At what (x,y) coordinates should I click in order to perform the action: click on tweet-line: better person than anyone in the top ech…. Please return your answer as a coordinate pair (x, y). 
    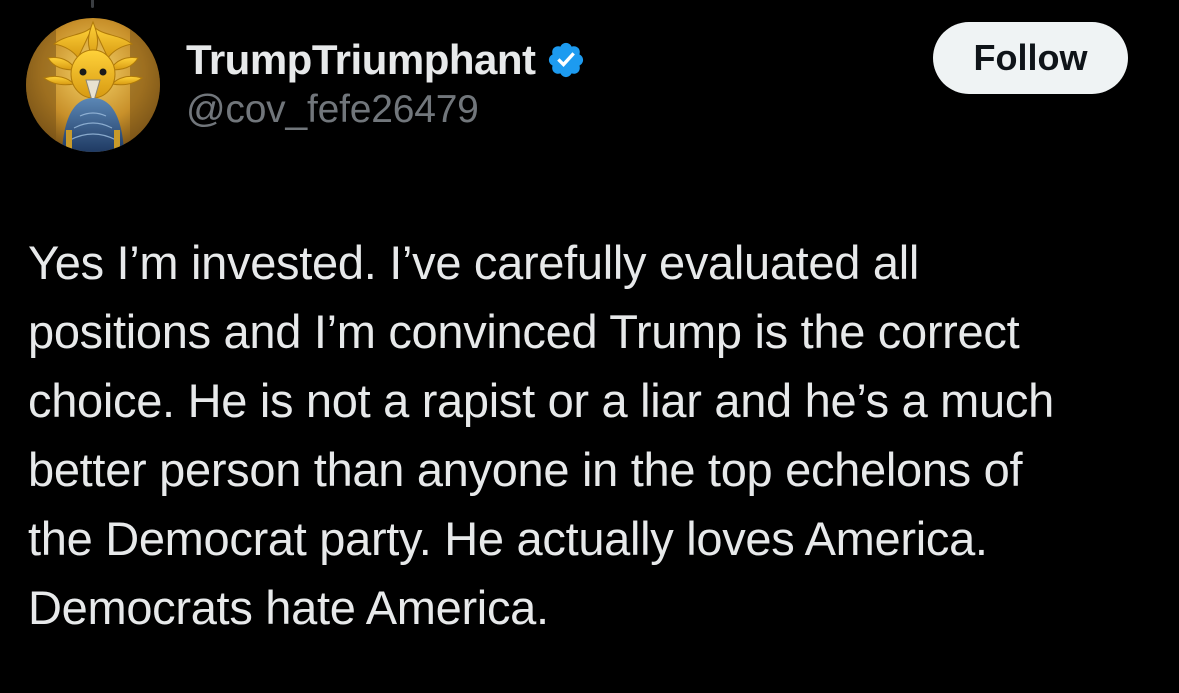
    Looking at the image, I should click on (525, 469).